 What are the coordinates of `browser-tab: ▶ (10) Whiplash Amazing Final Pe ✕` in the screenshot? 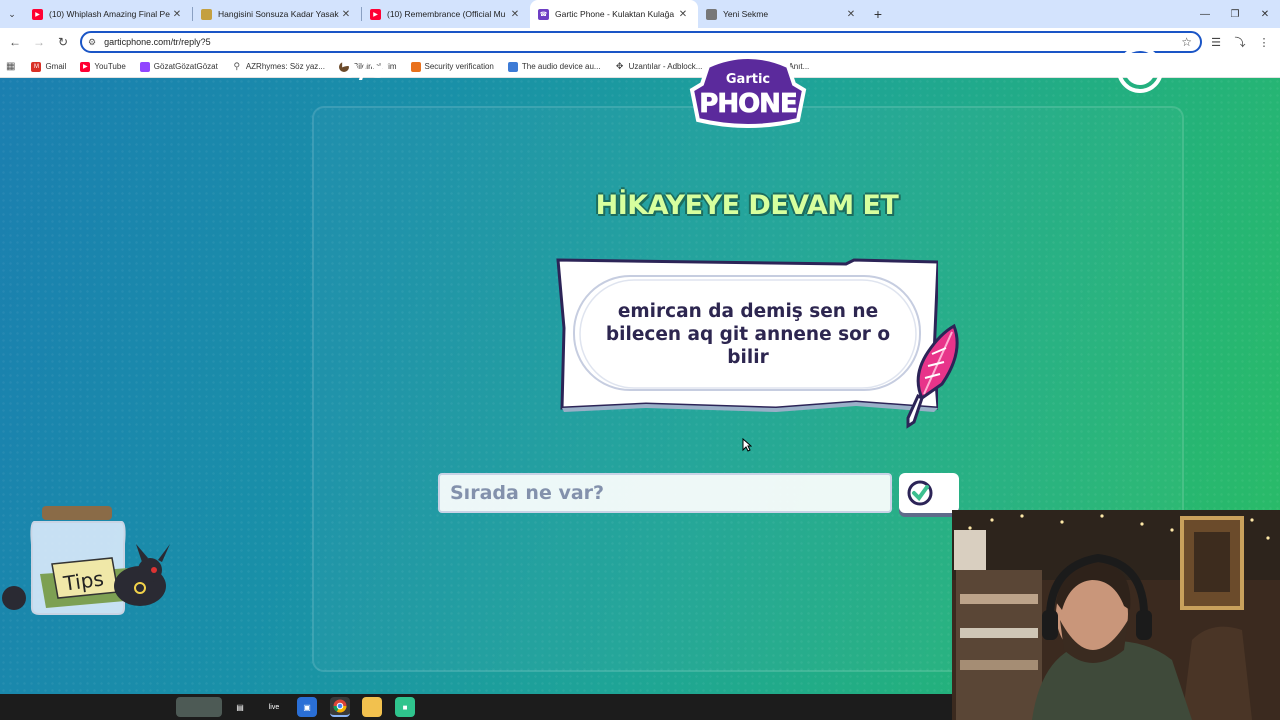 It's located at (108, 14).